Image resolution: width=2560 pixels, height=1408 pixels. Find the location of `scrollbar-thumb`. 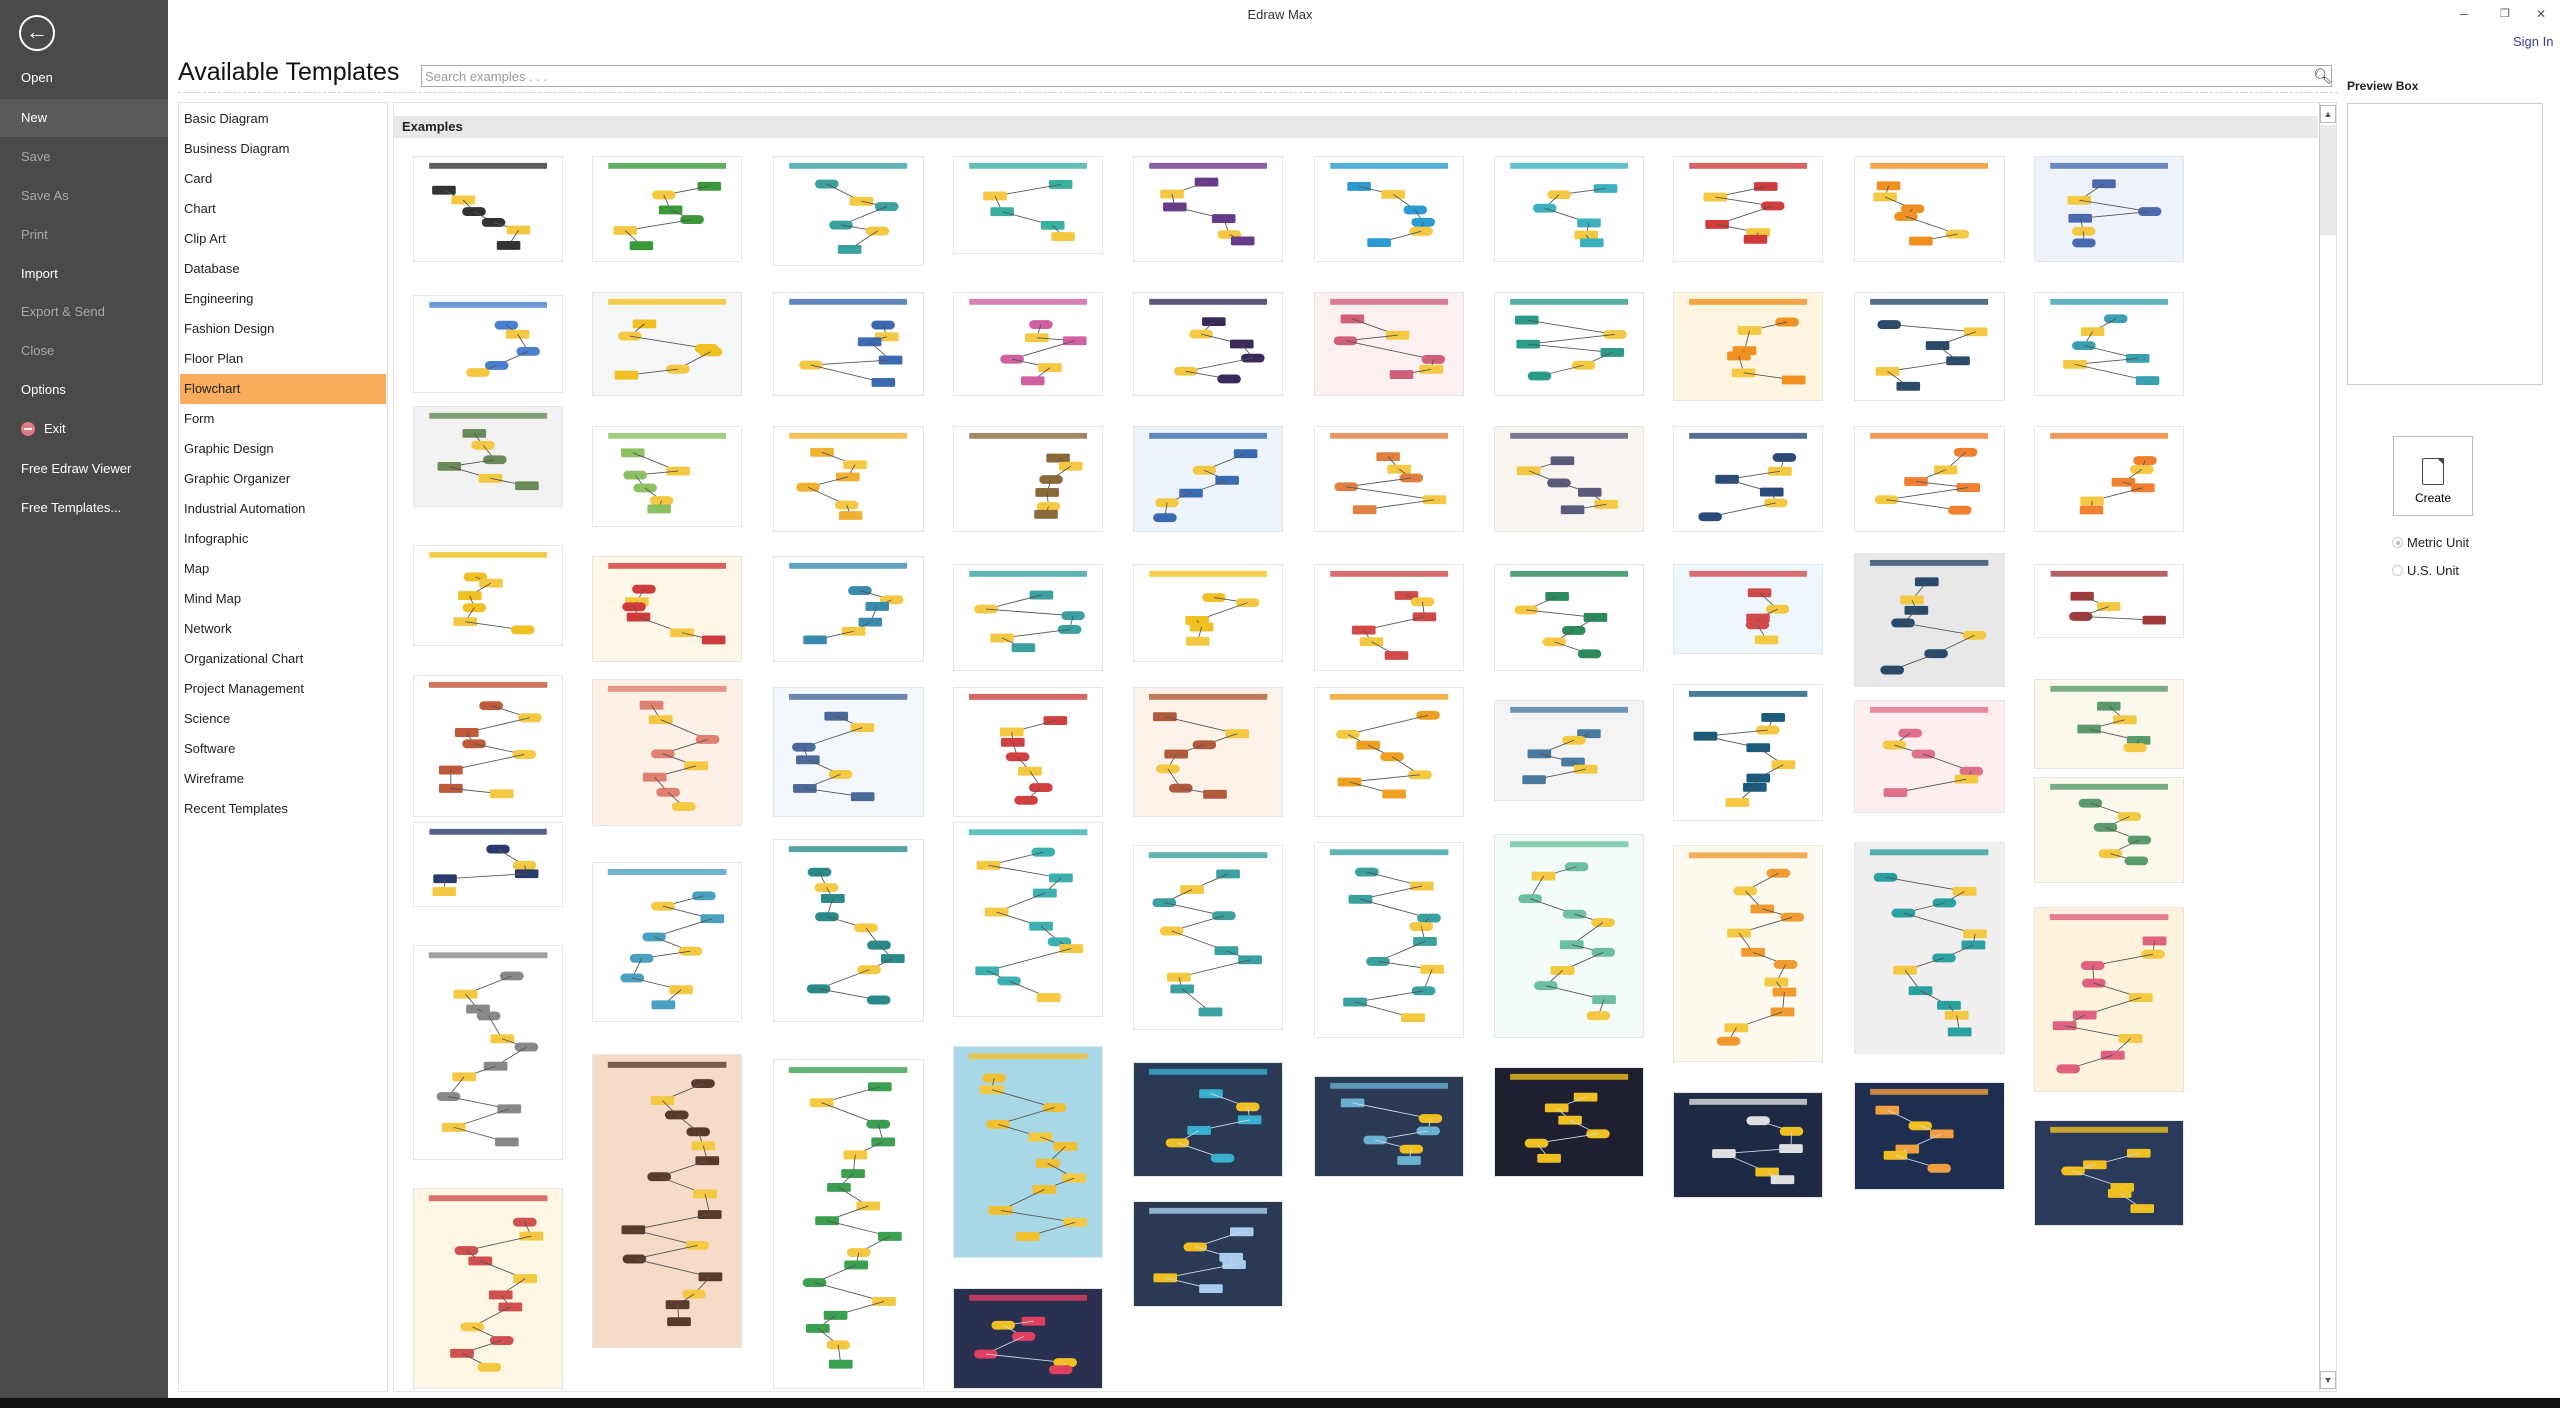

scrollbar-thumb is located at coordinates (2328, 180).